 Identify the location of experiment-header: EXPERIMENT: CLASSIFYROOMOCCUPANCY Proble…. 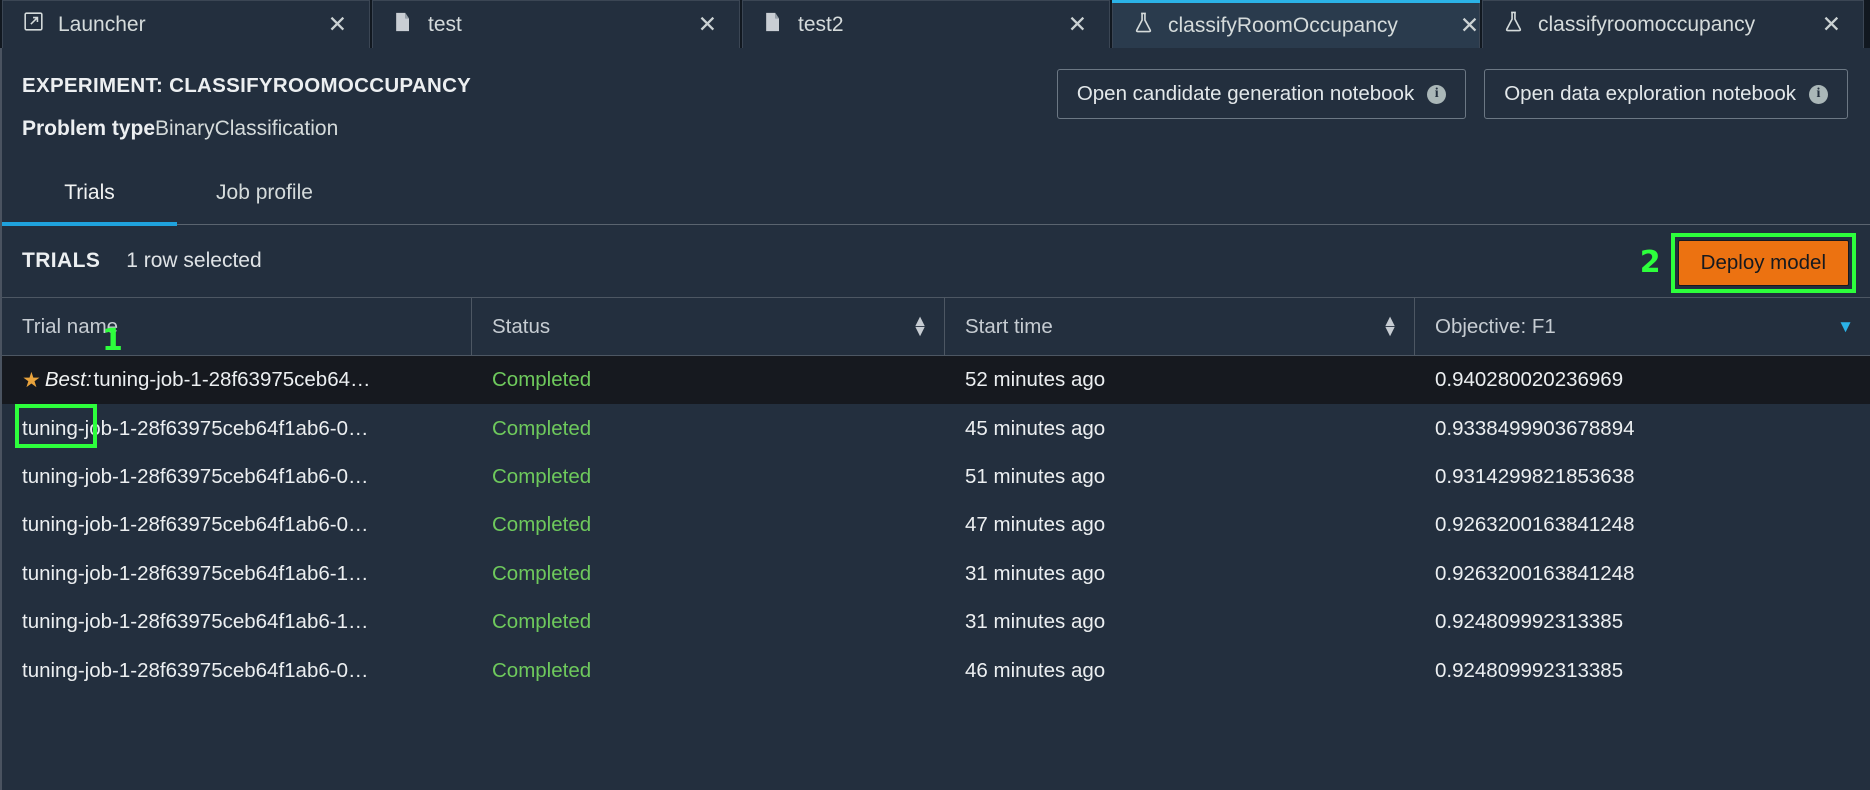
(936, 94).